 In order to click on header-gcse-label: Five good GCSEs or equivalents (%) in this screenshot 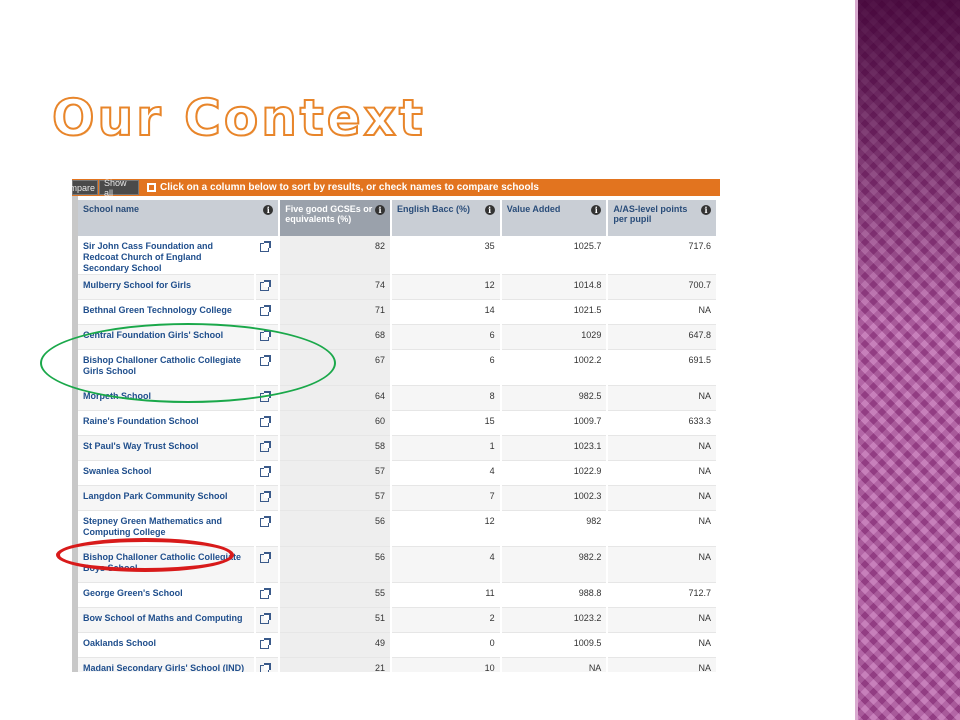, I will do `click(329, 214)`.